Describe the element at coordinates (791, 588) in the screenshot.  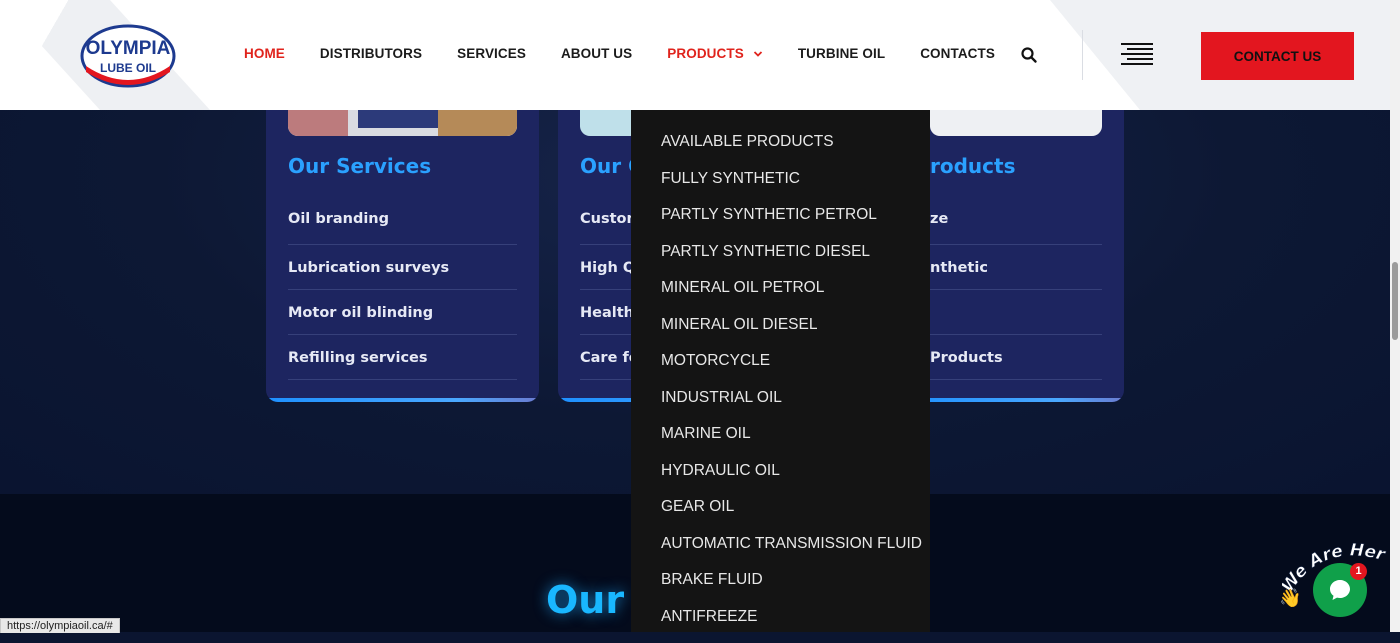
I see `menu-item-brake-fluid: BRAKE FLUID` at that location.